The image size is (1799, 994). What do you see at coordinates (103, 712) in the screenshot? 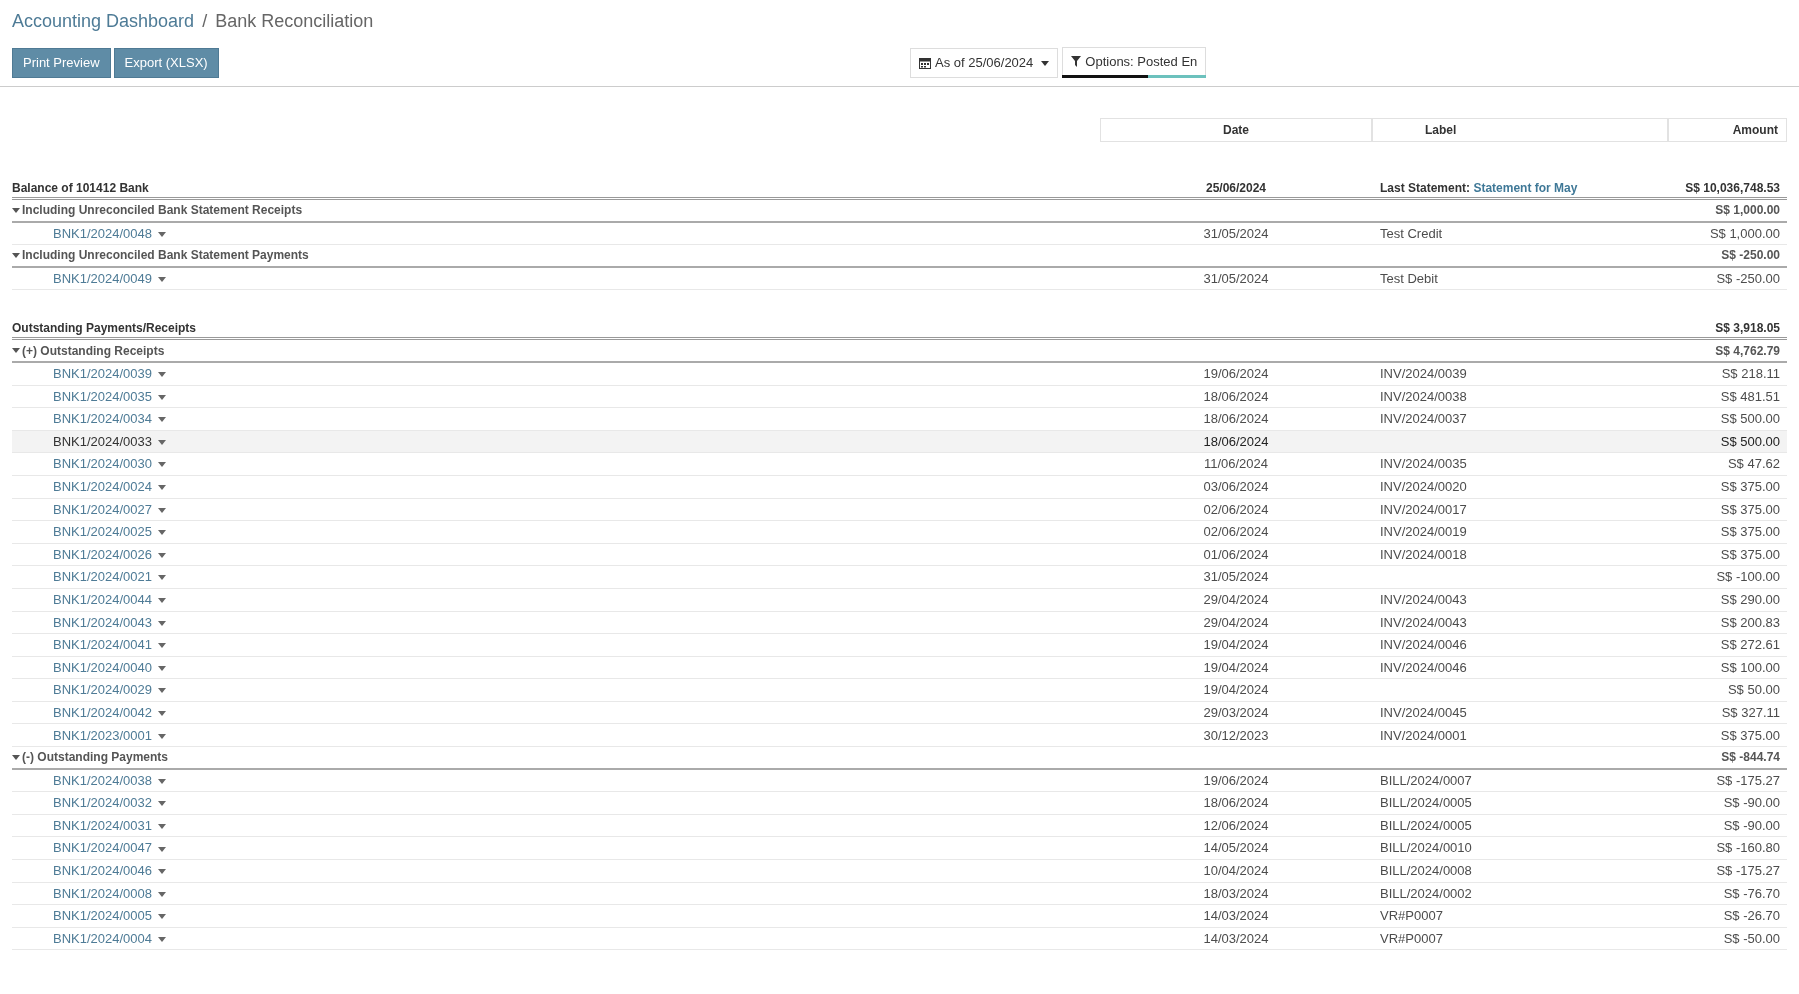
I see `entry-link: BNK1/2024/0042` at bounding box center [103, 712].